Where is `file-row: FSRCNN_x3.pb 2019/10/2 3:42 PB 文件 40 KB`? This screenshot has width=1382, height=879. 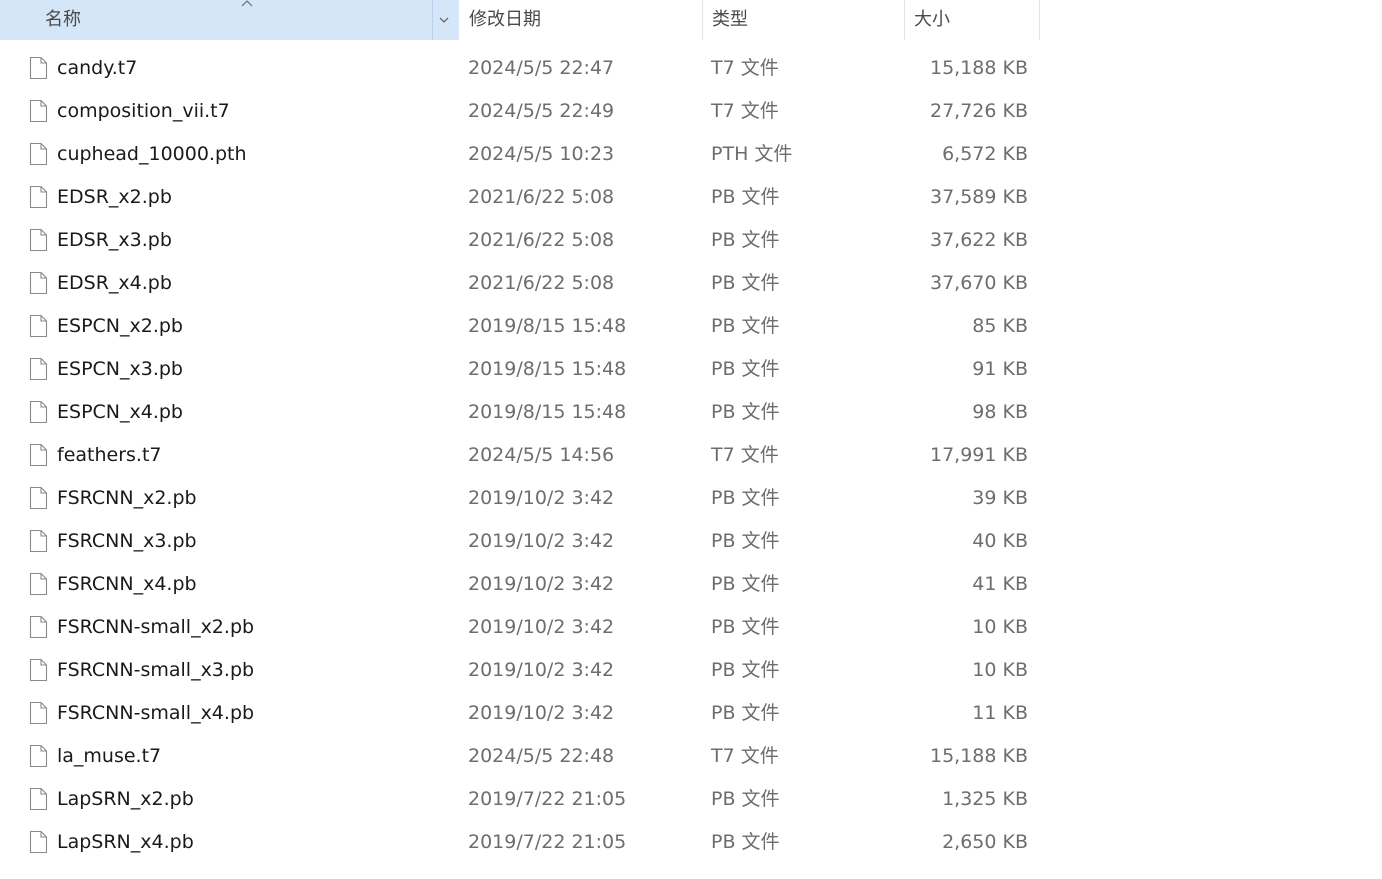
file-row: FSRCNN_x3.pb 2019/10/2 3:42 PB 文件 40 KB is located at coordinates (520, 541).